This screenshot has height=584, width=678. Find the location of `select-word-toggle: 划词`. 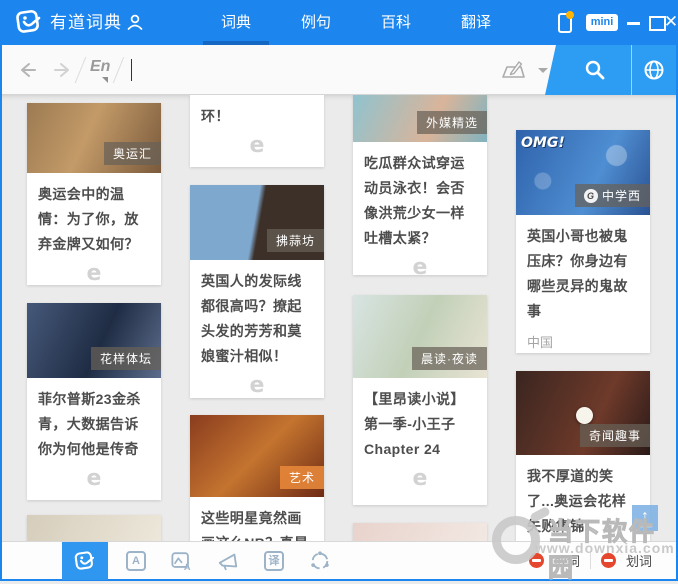

select-word-toggle: 划词 is located at coordinates (639, 560).